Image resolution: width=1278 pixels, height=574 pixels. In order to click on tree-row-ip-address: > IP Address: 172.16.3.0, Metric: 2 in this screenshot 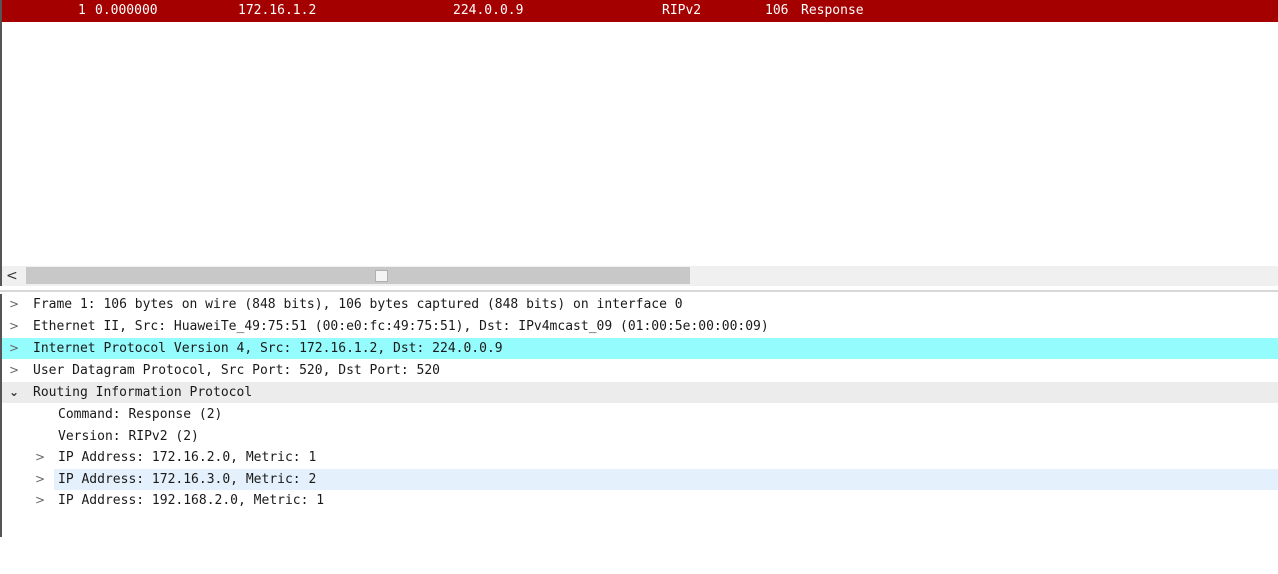, I will do `click(656, 479)`.